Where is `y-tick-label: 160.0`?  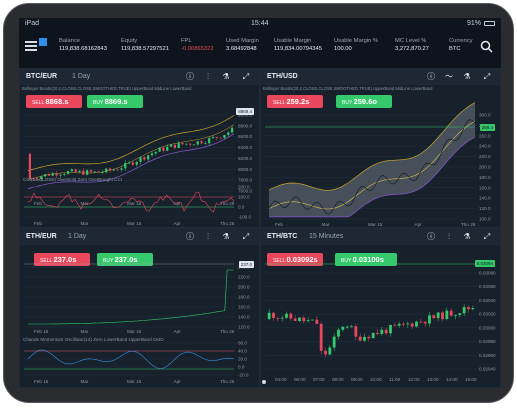
y-tick-label: 160.0 is located at coordinates (244, 307).